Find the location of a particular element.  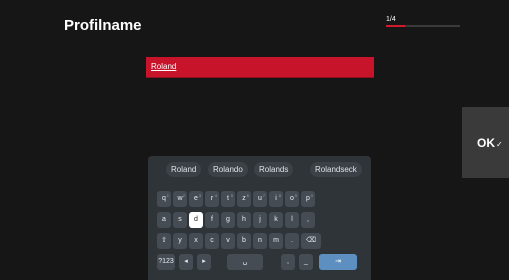

key-underscore: _ is located at coordinates (306, 262).